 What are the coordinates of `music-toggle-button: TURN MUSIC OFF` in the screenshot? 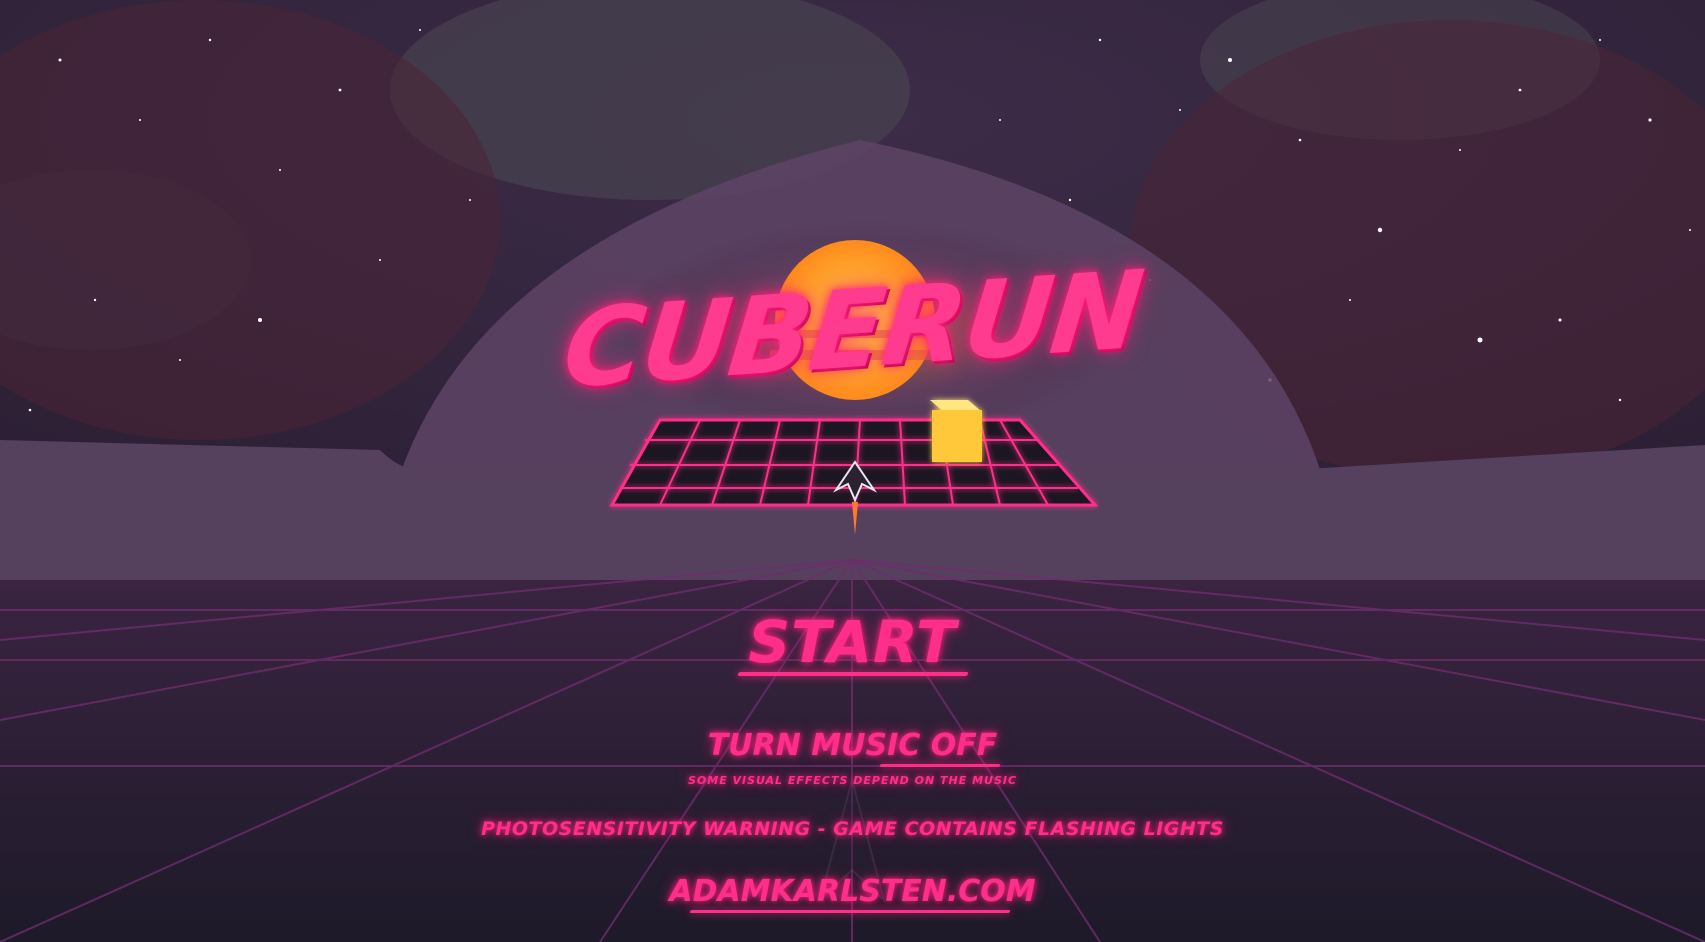 It's located at (852, 745).